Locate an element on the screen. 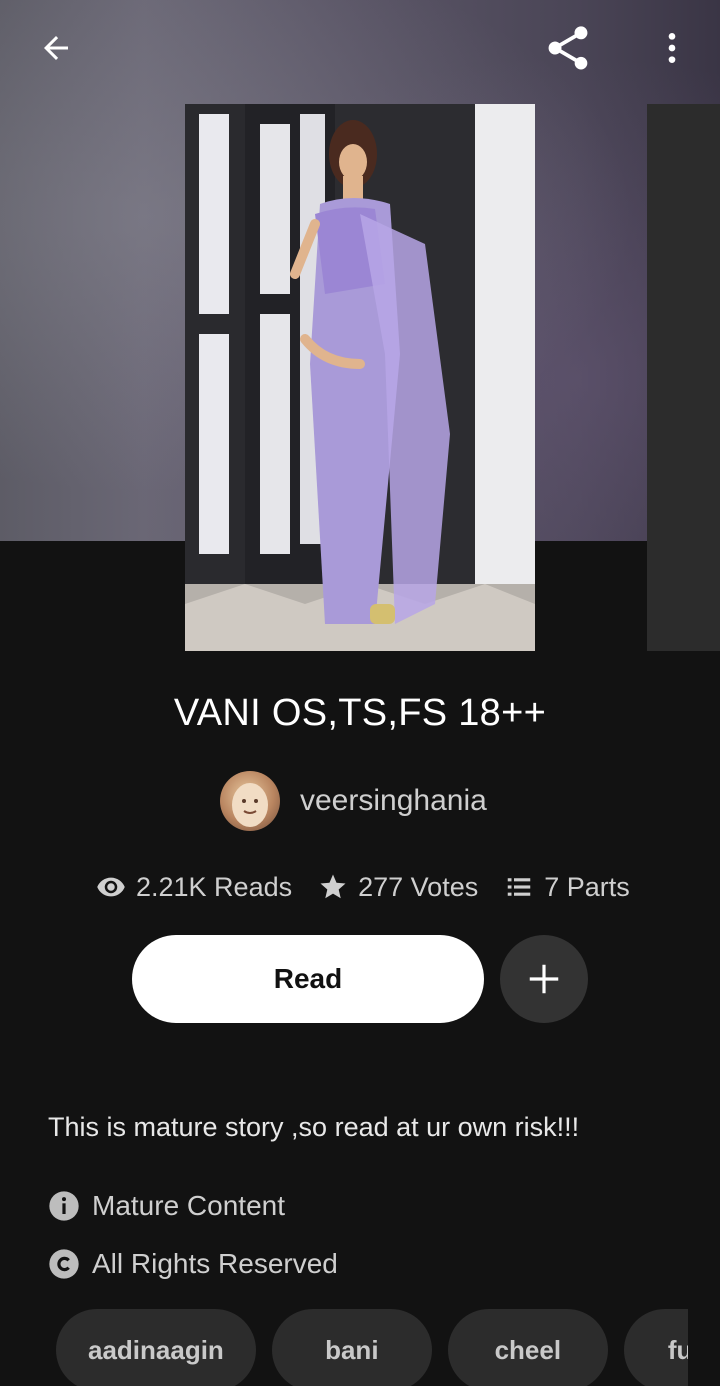 The width and height of the screenshot is (720, 1386). story-stats: 2.21K Reads 277 Votes 7 Parts is located at coordinates (363, 887).